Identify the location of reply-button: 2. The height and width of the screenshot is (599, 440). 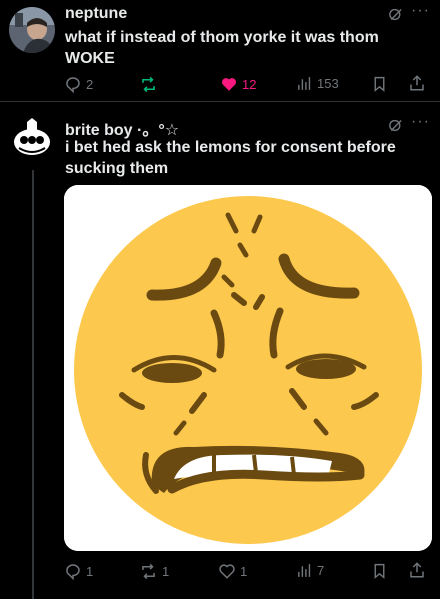
(78, 84).